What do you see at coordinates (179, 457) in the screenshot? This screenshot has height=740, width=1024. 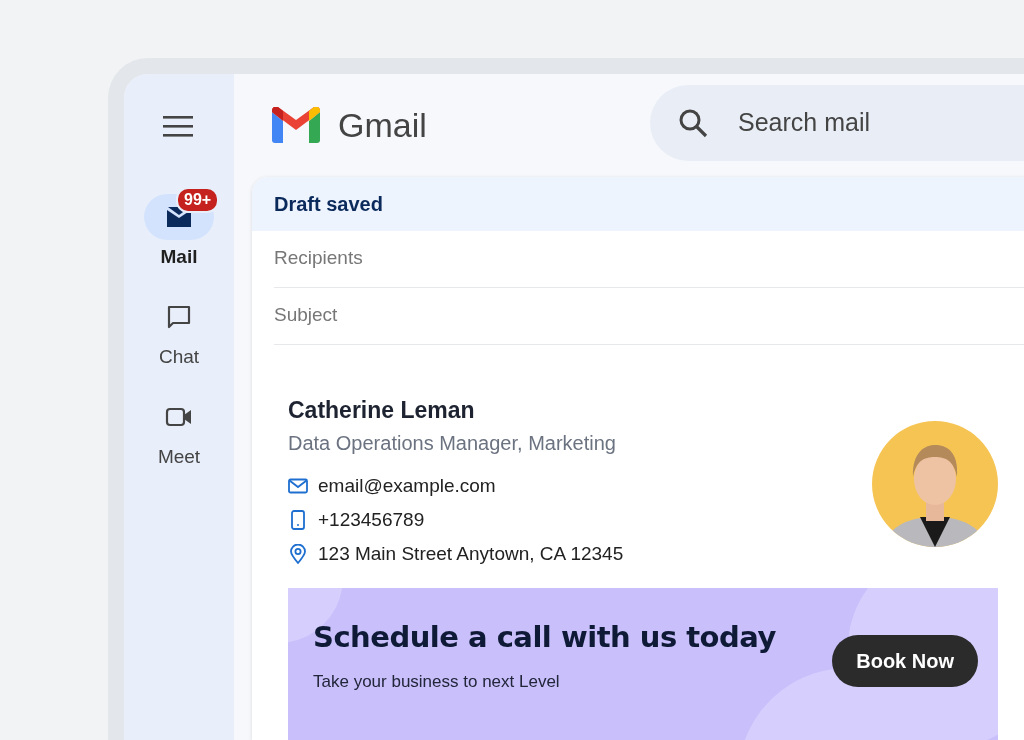 I see `nav-label: Meet` at bounding box center [179, 457].